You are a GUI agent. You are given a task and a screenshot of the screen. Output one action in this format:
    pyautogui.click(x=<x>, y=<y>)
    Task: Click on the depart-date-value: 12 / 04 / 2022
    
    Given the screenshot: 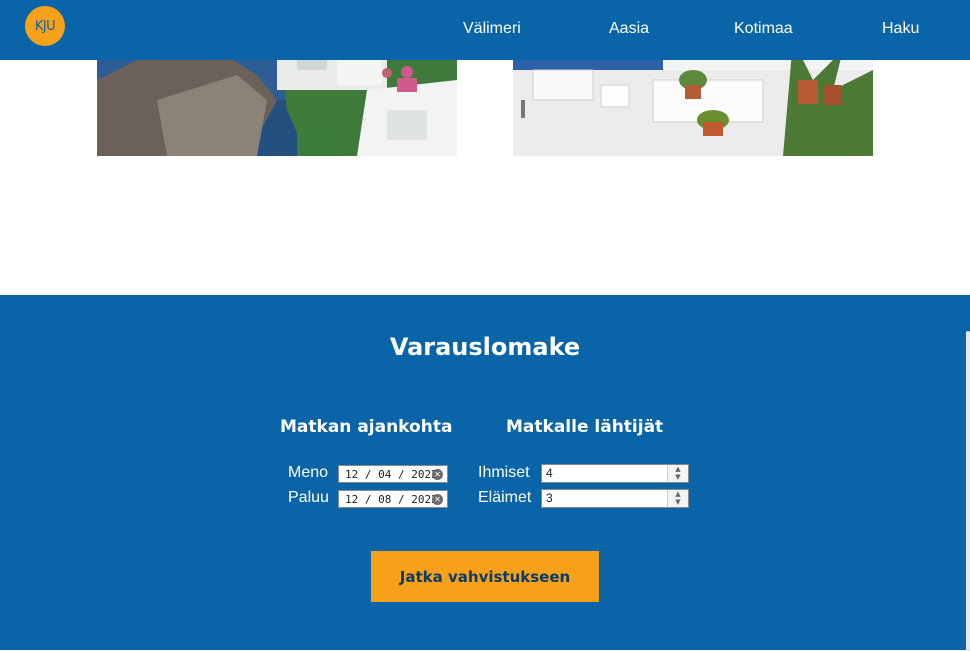 What is the action you would take?
    pyautogui.click(x=391, y=474)
    